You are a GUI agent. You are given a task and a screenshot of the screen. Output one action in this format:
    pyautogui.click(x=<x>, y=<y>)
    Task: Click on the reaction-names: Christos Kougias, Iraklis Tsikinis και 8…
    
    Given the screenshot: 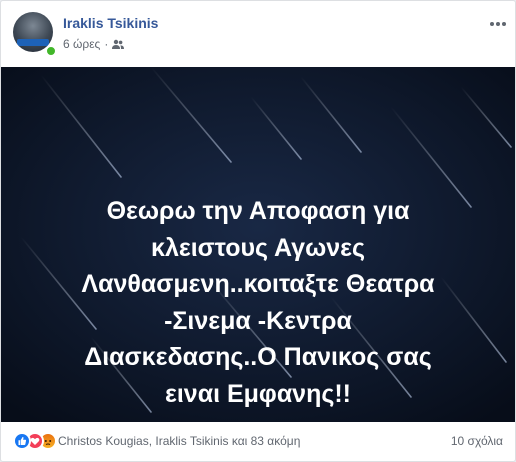 What is the action you would take?
    pyautogui.click(x=179, y=441)
    